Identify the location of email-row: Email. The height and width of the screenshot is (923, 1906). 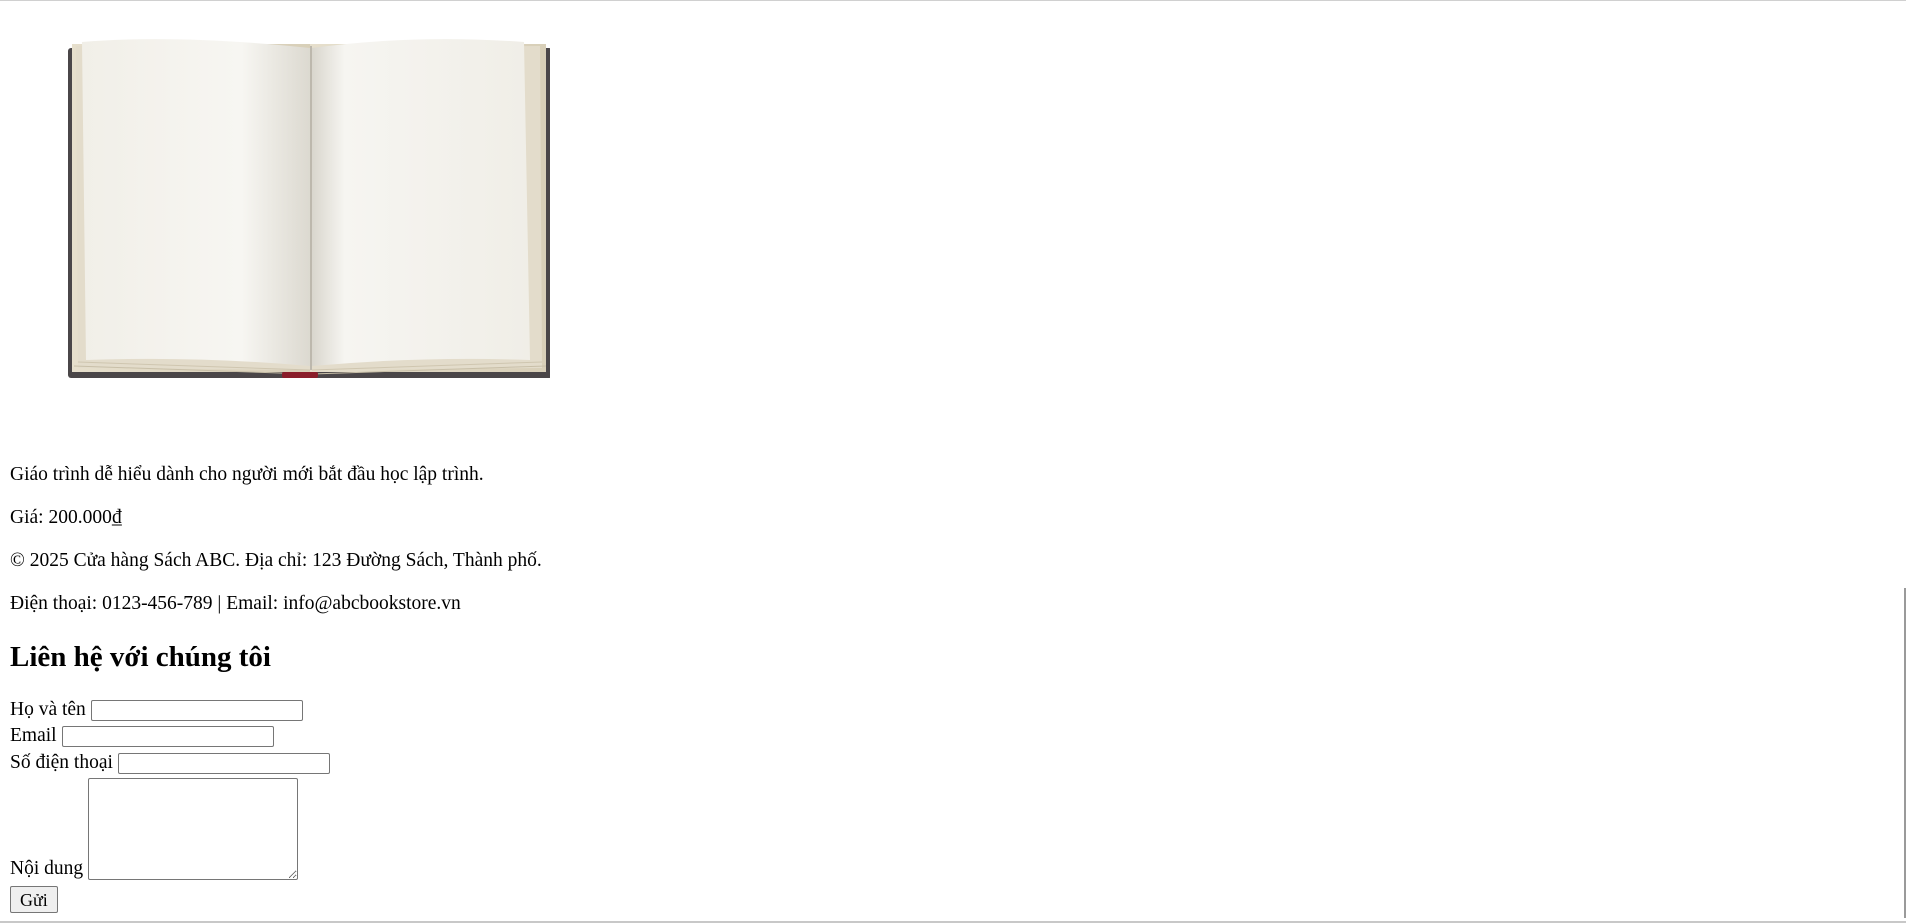
(142, 736).